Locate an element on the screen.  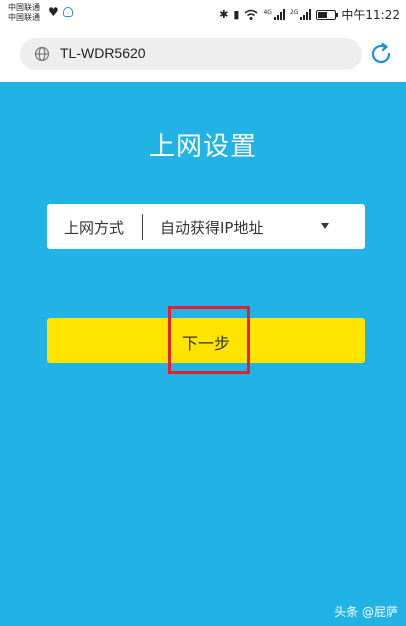
system-status: ✱ ▮ 4G 2G 中午11:22 is located at coordinates (309, 14).